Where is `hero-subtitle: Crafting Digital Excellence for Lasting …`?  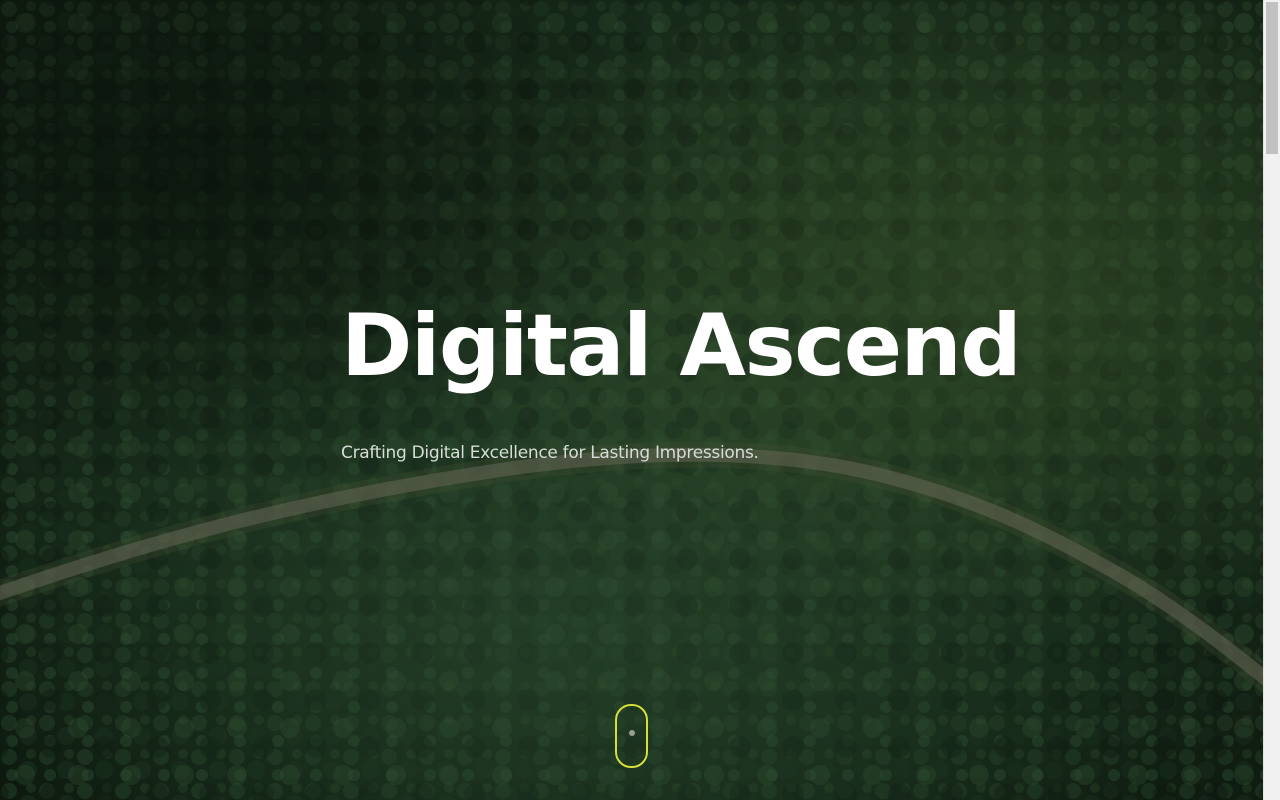
hero-subtitle: Crafting Digital Excellence for Lasting … is located at coordinates (550, 453).